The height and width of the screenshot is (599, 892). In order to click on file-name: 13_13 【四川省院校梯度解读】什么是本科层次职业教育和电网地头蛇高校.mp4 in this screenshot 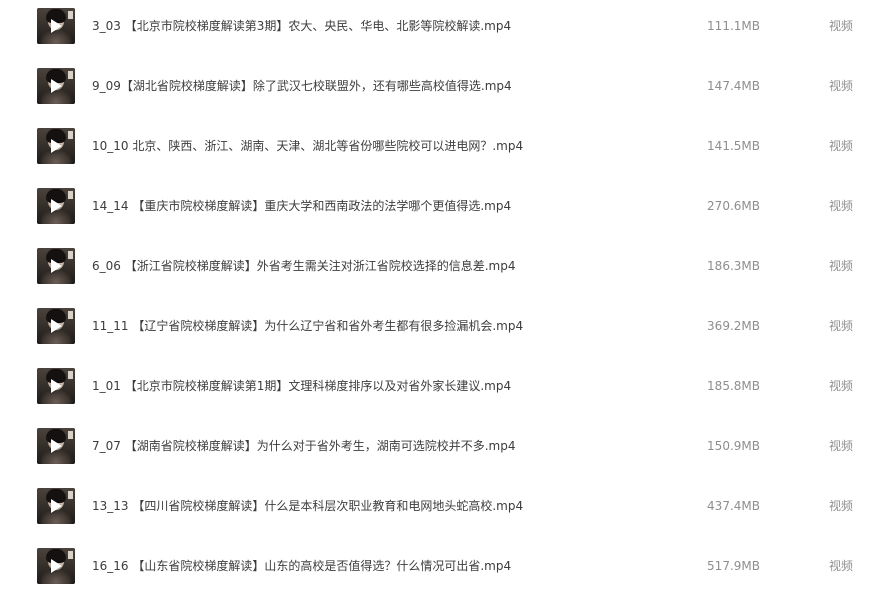, I will do `click(307, 506)`.